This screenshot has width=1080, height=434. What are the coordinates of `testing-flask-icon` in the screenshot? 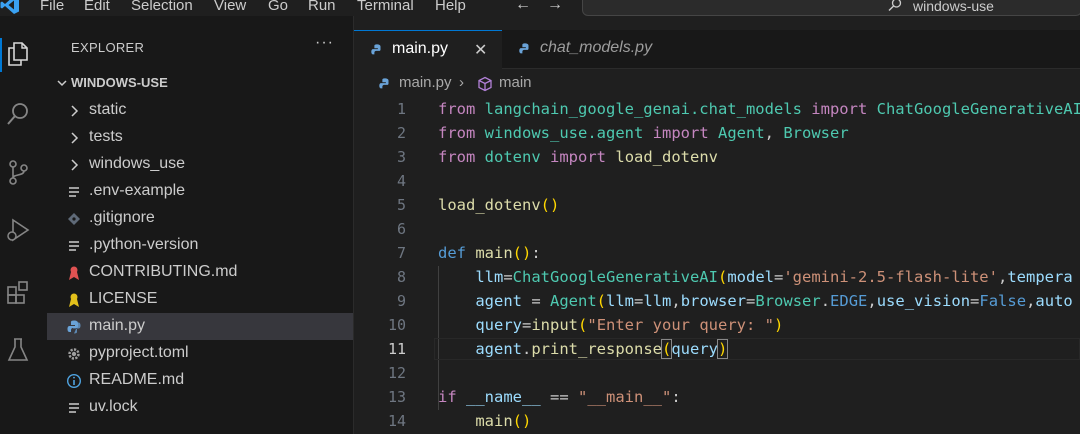 It's located at (18, 350).